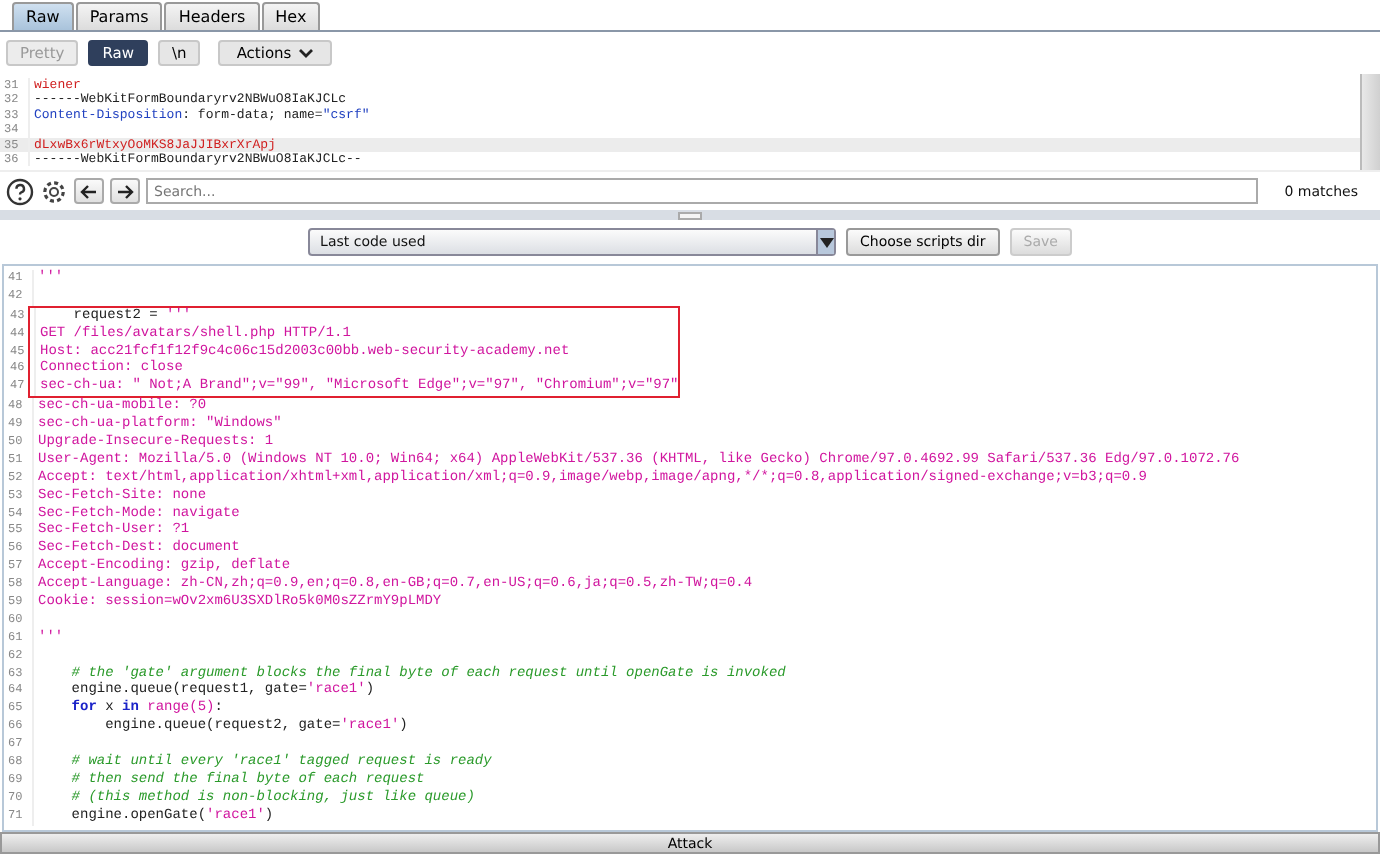 Image resolution: width=1380 pixels, height=854 pixels. What do you see at coordinates (212, 16) in the screenshot?
I see `tab: Headers` at bounding box center [212, 16].